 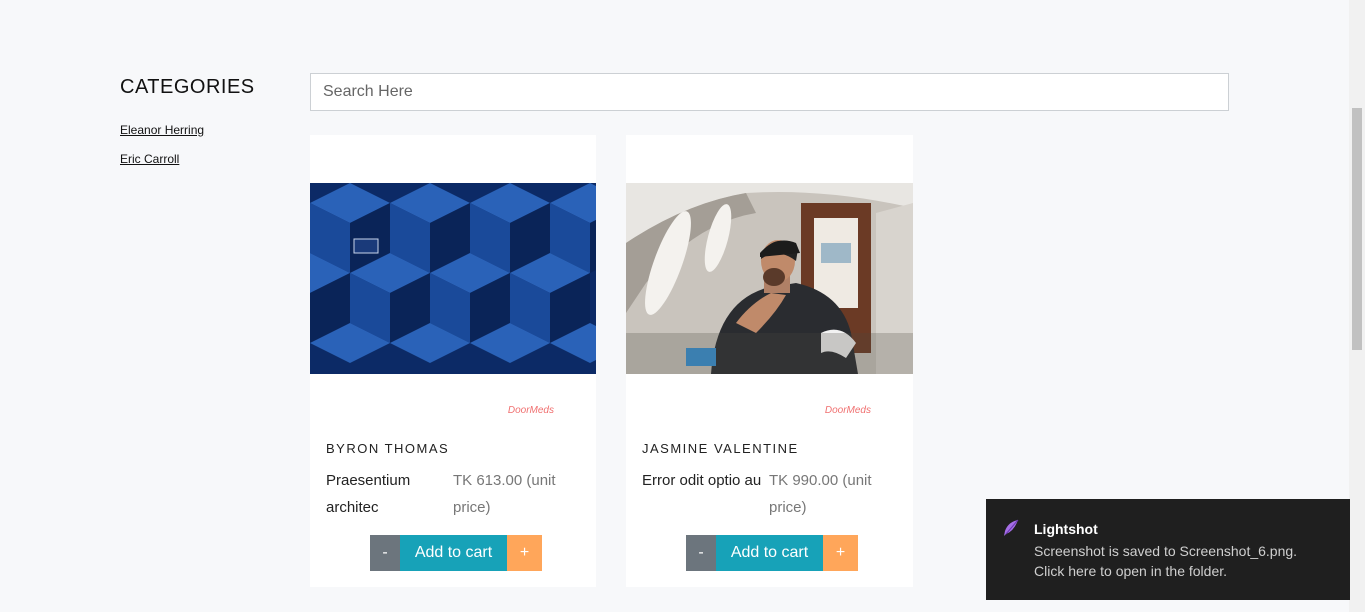 What do you see at coordinates (386, 494) in the screenshot?
I see `product-name: Praesentium architec` at bounding box center [386, 494].